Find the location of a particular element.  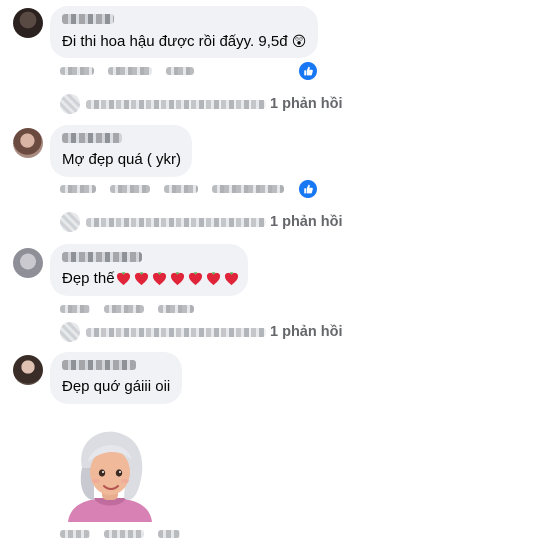

comment-text: Mợ đẹp quá ( ykr) is located at coordinates (122, 159).